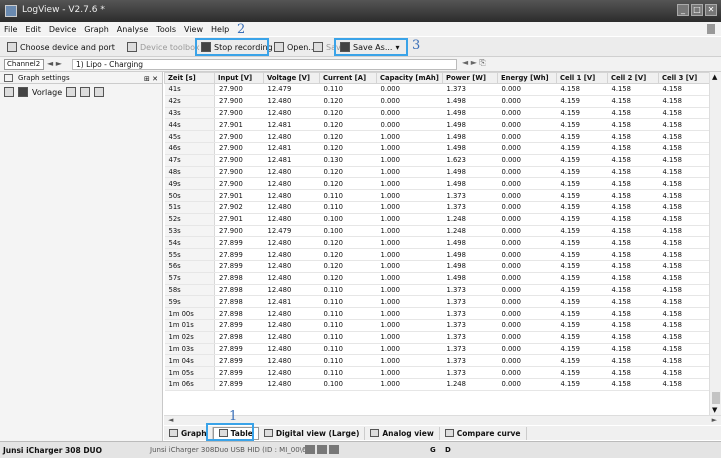  What do you see at coordinates (470, 160) in the screenshot?
I see `table-cell: 1.623` at bounding box center [470, 160].